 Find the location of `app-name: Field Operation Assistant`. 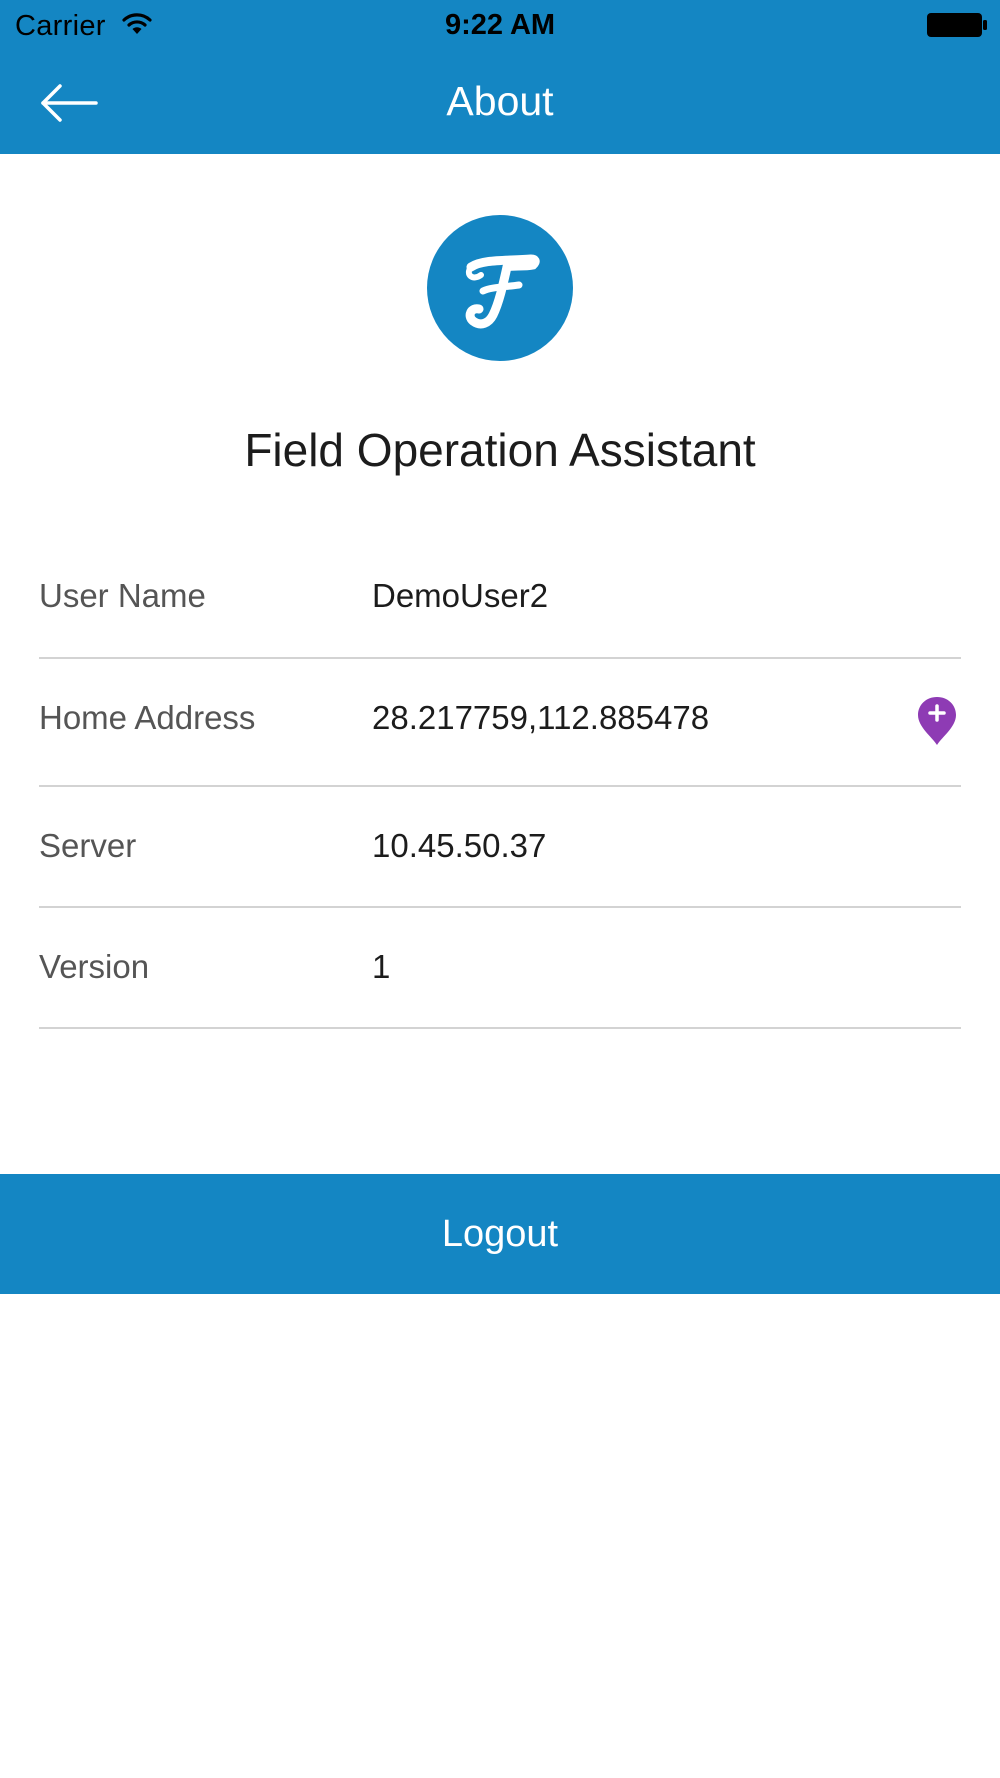

app-name: Field Operation Assistant is located at coordinates (500, 450).